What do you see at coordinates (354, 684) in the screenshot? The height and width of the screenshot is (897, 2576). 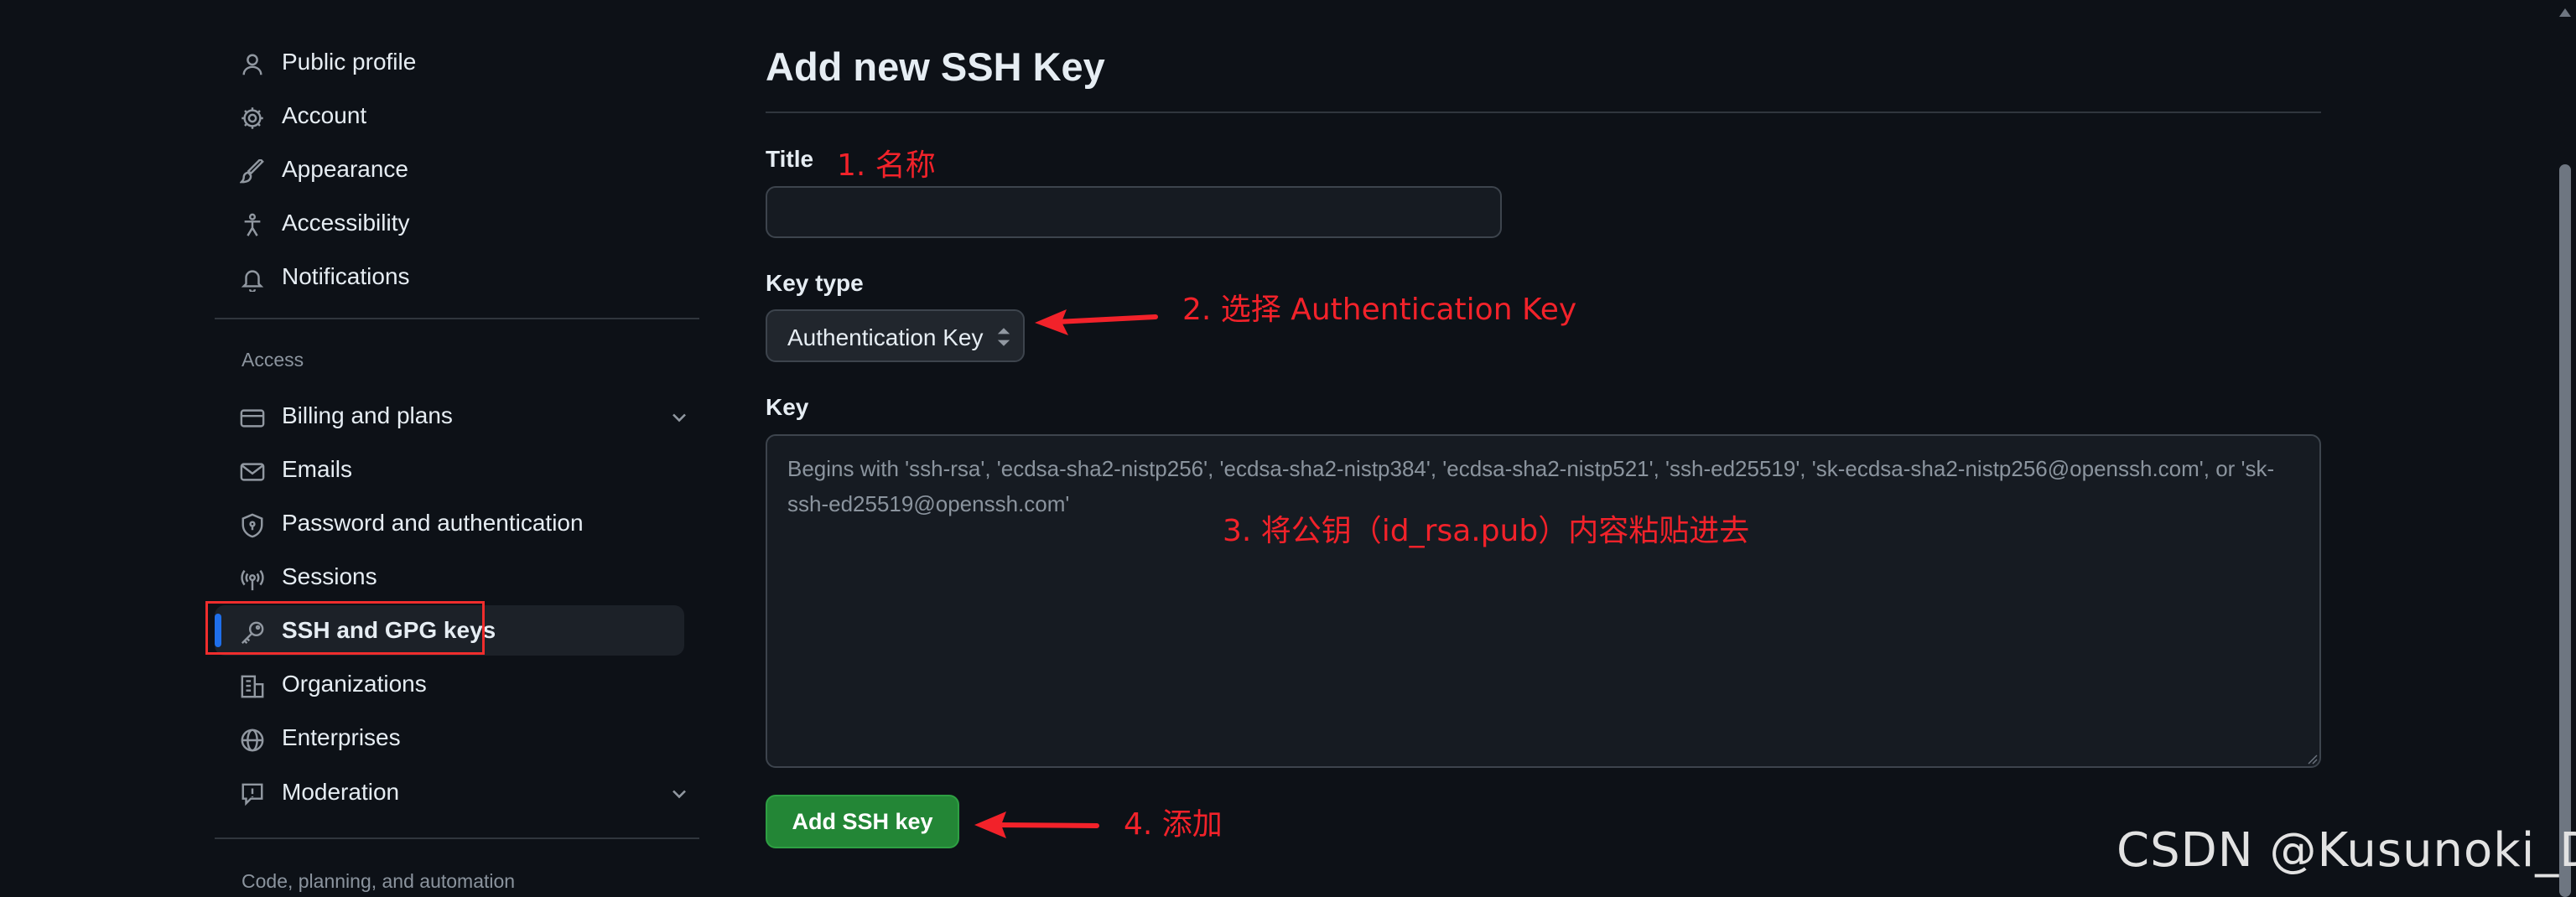 I see `sidebar-item-label: Organizations` at bounding box center [354, 684].